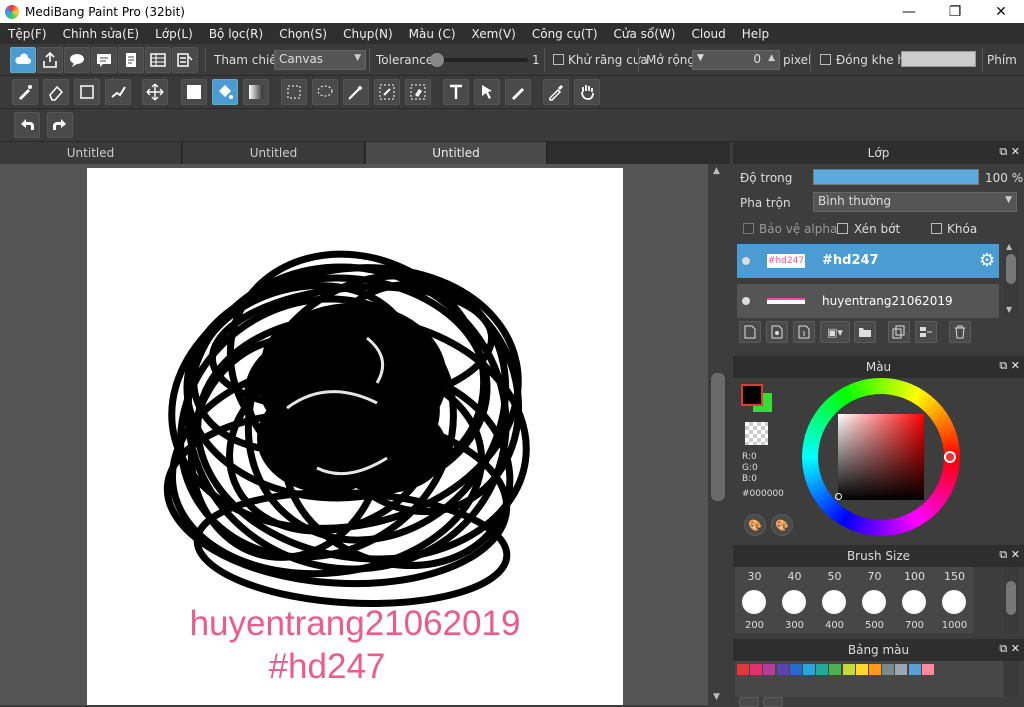  I want to click on maximize-icon: ❐, so click(955, 11).